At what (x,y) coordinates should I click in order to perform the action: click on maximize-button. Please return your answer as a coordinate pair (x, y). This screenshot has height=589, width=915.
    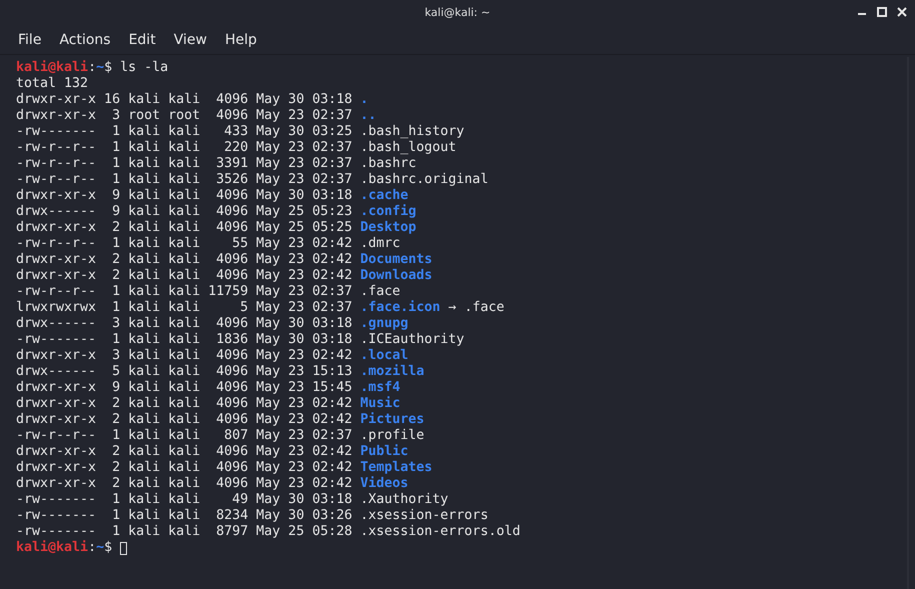
    Looking at the image, I should click on (882, 12).